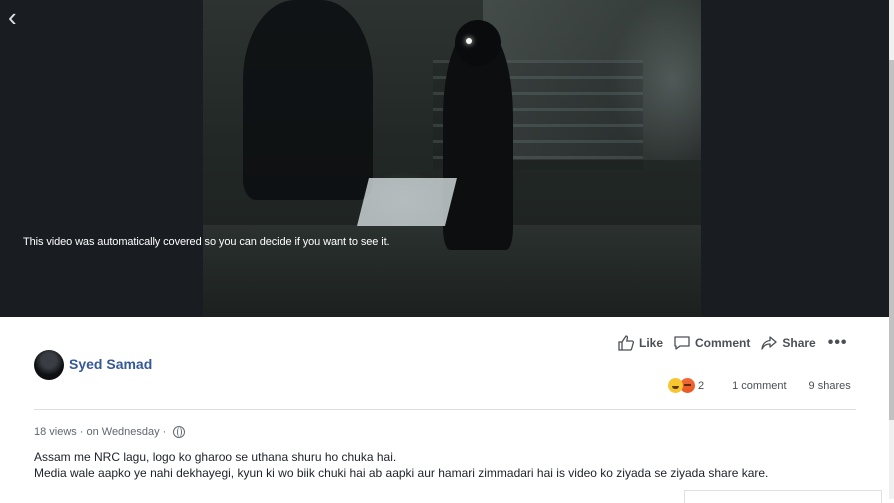 This screenshot has height=503, width=894. Describe the element at coordinates (55, 432) in the screenshot. I see `views-count: 18 views` at that location.